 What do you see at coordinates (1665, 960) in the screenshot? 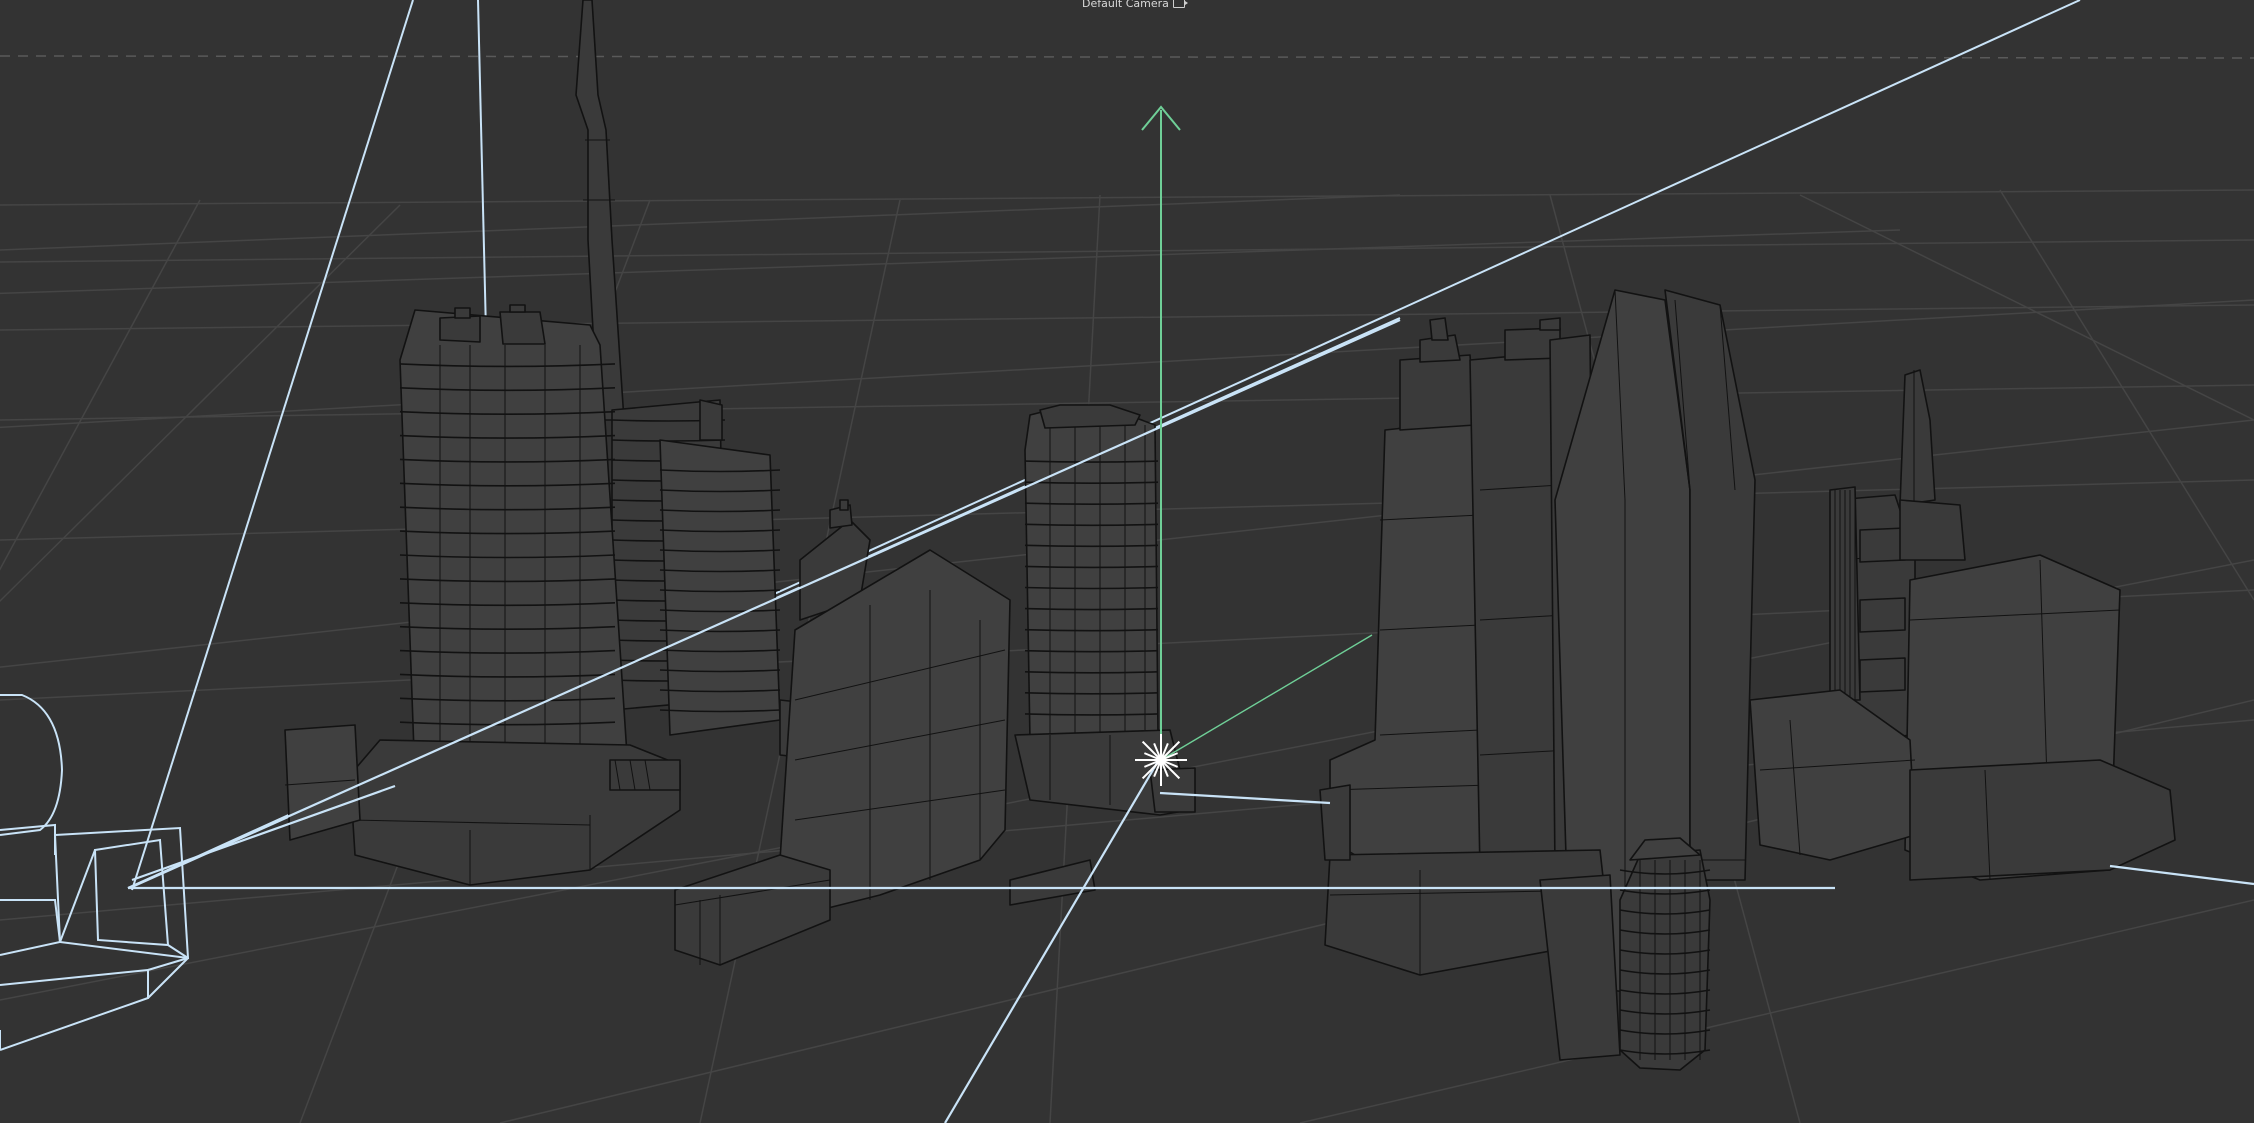
I see `cylinder-tower` at bounding box center [1665, 960].